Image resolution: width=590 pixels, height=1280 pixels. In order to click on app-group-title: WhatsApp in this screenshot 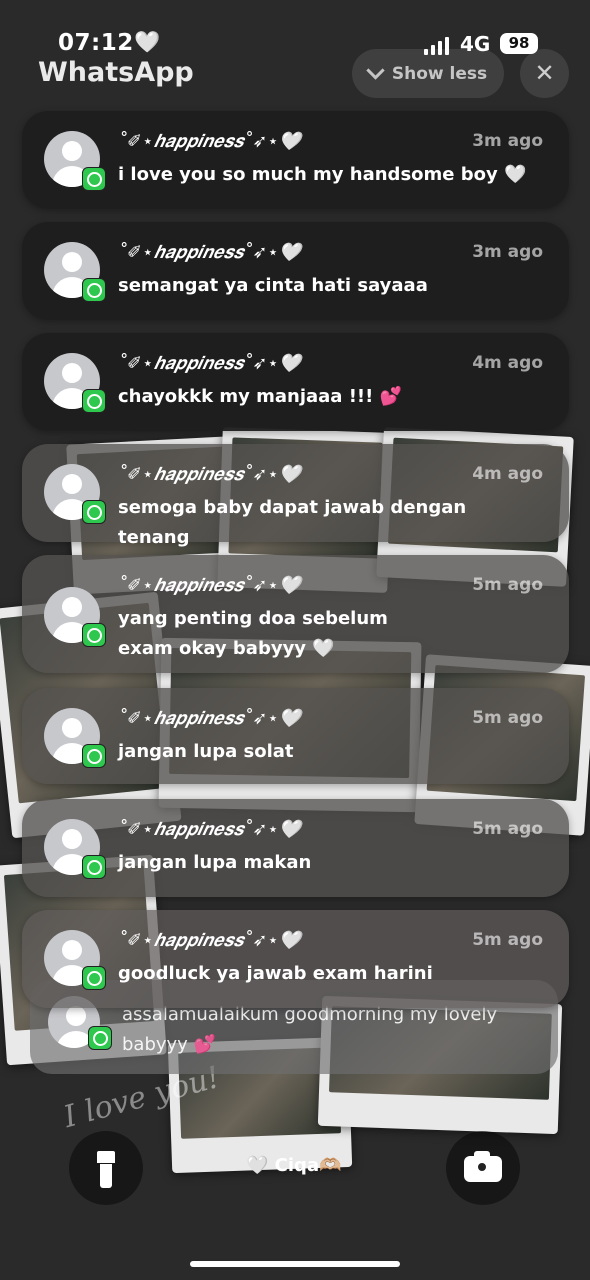, I will do `click(116, 72)`.